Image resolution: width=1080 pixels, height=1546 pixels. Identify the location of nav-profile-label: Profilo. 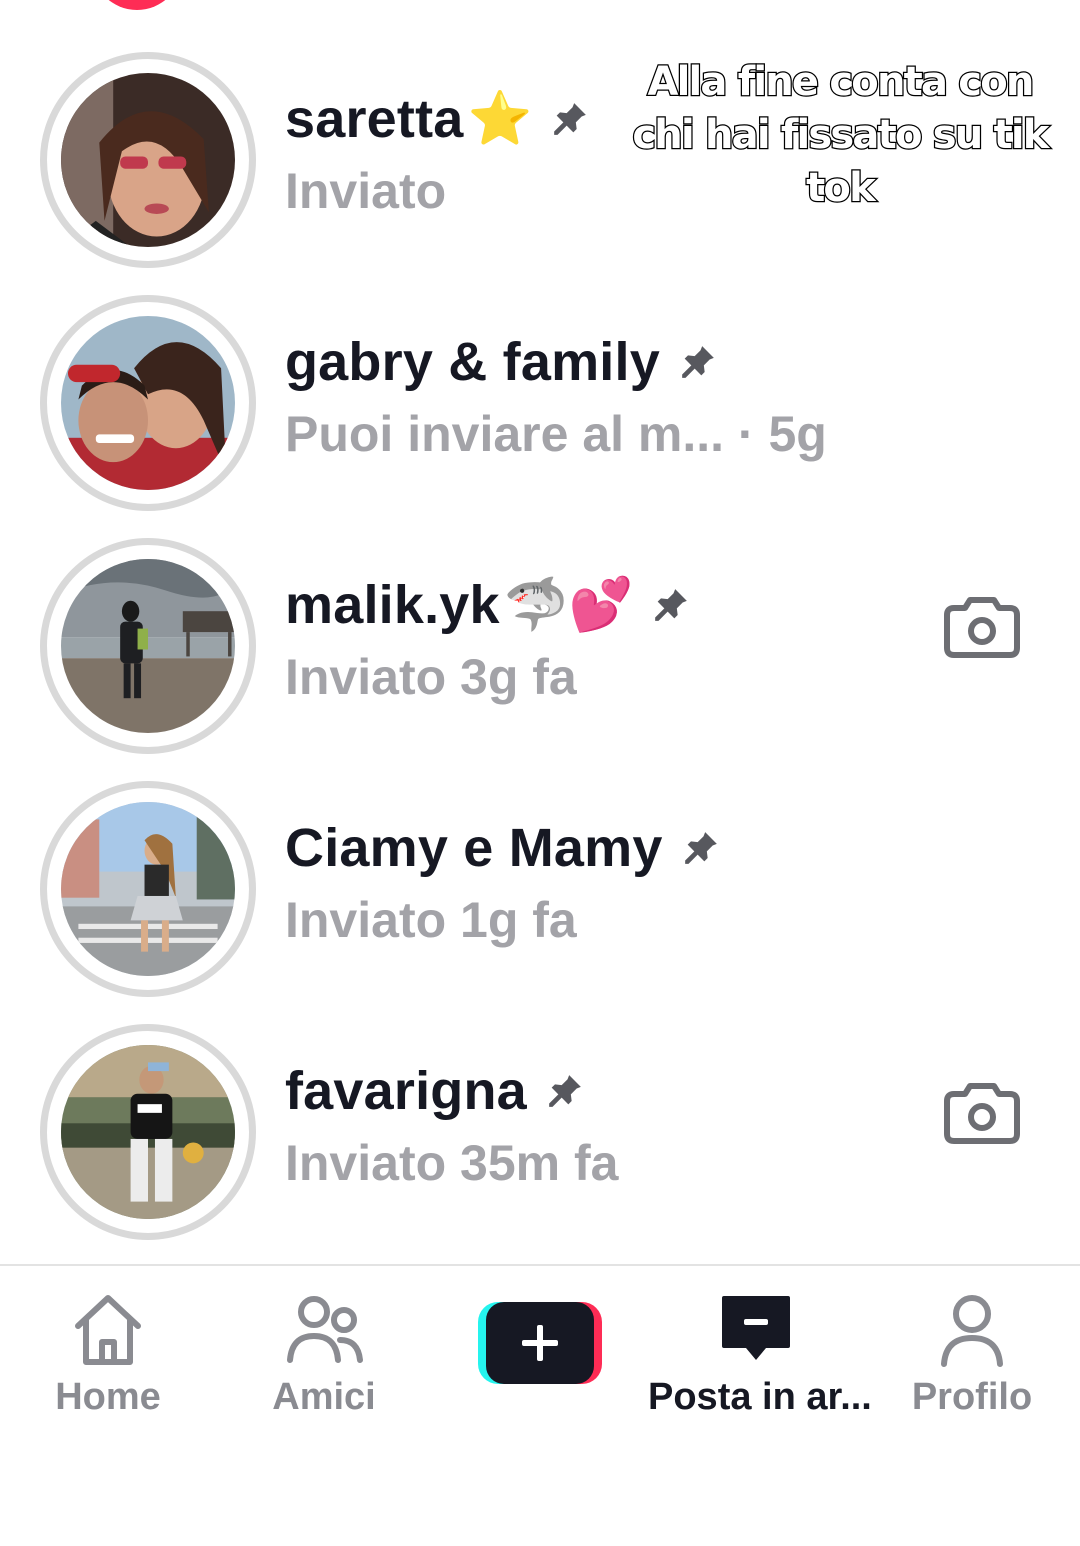
(972, 1397).